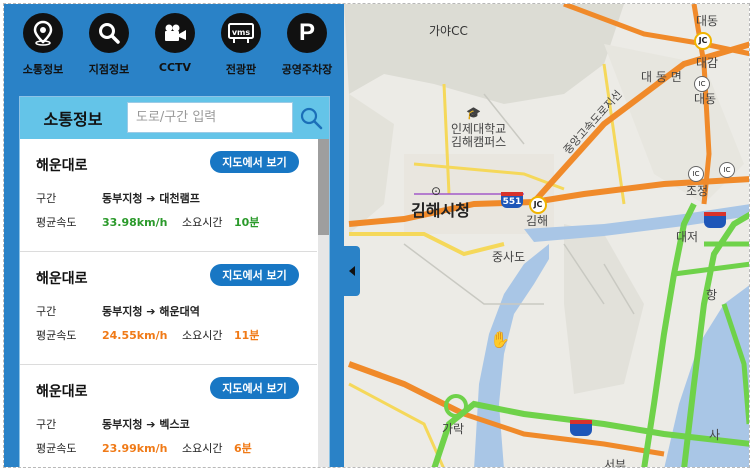 Image resolution: width=753 pixels, height=471 pixels. I want to click on average-speed: 24.55km/h, so click(135, 335).